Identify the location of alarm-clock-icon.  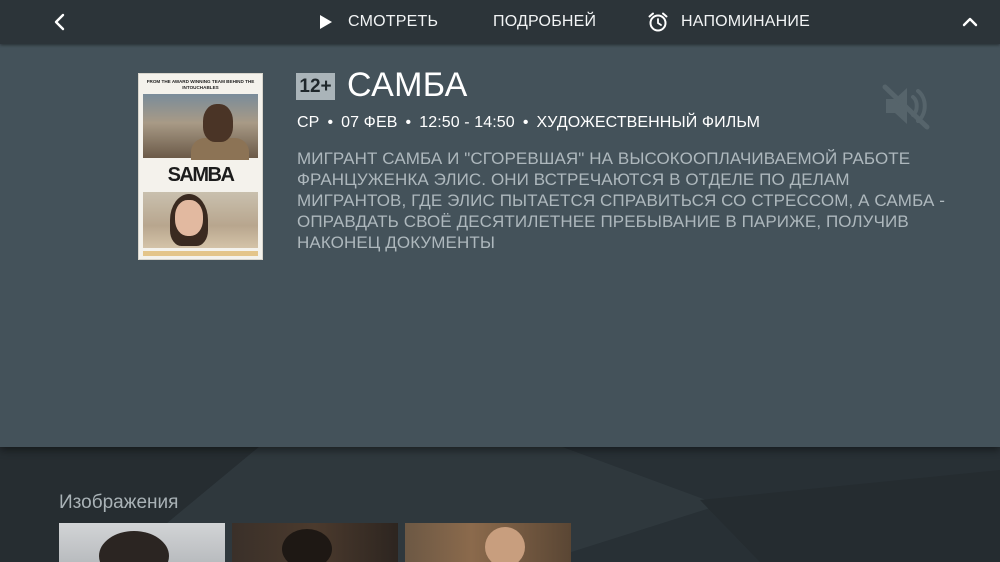
(658, 22).